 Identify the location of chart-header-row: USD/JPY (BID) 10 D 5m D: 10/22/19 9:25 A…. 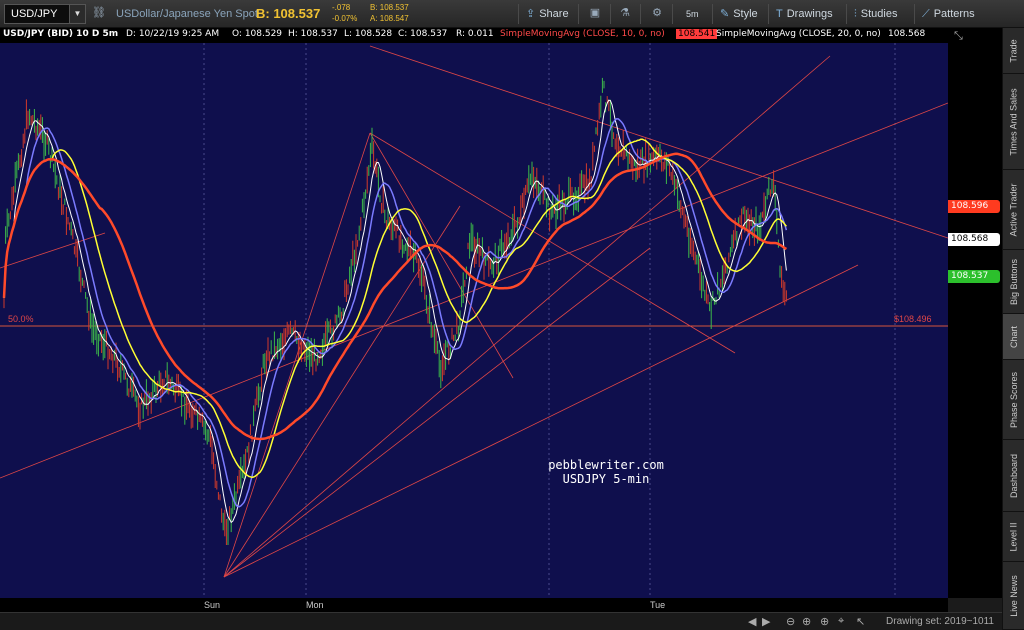
(474, 35).